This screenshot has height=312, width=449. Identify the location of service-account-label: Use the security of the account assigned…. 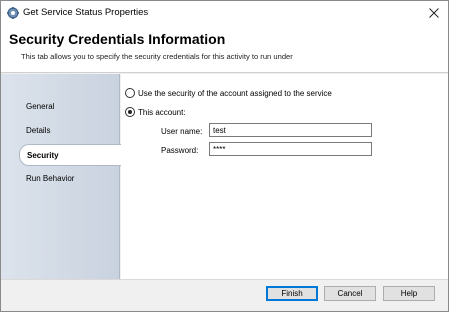
(235, 93).